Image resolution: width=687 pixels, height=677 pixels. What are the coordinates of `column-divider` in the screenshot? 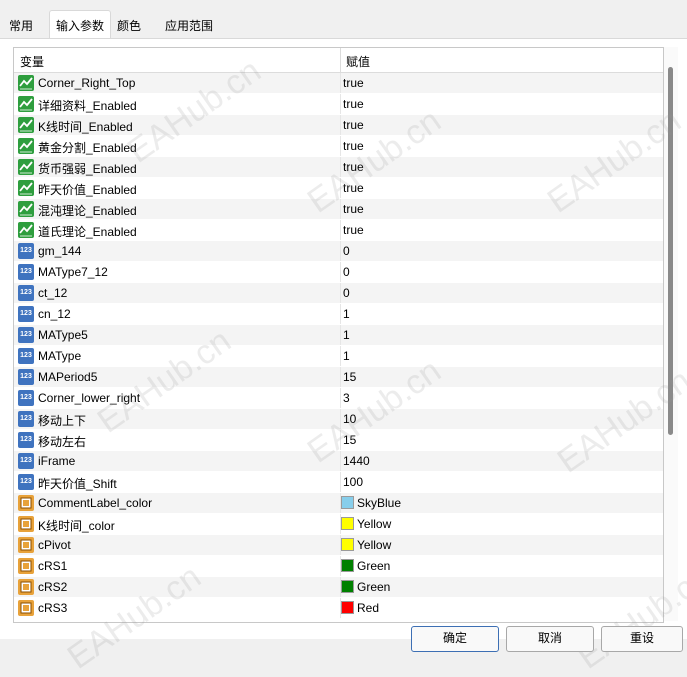 It's located at (340, 60).